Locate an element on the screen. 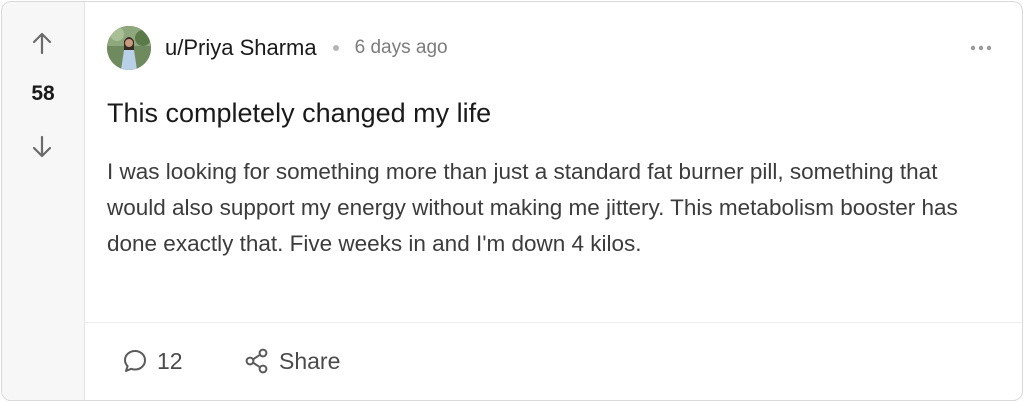 This screenshot has width=1024, height=402. post-header: u/Priya Sharma 6 days ago is located at coordinates (277, 48).